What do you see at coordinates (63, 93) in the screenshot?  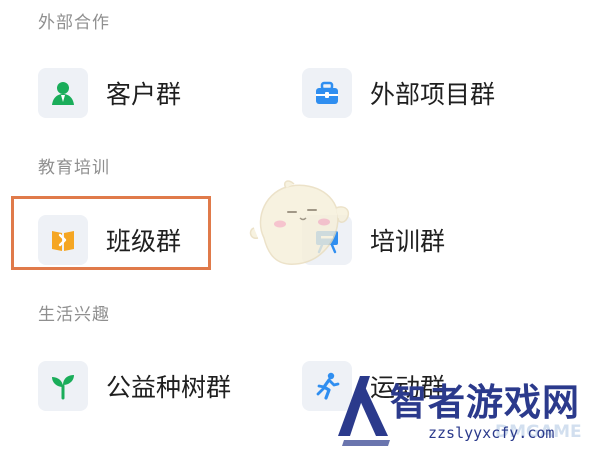 I see `customer-person-icon` at bounding box center [63, 93].